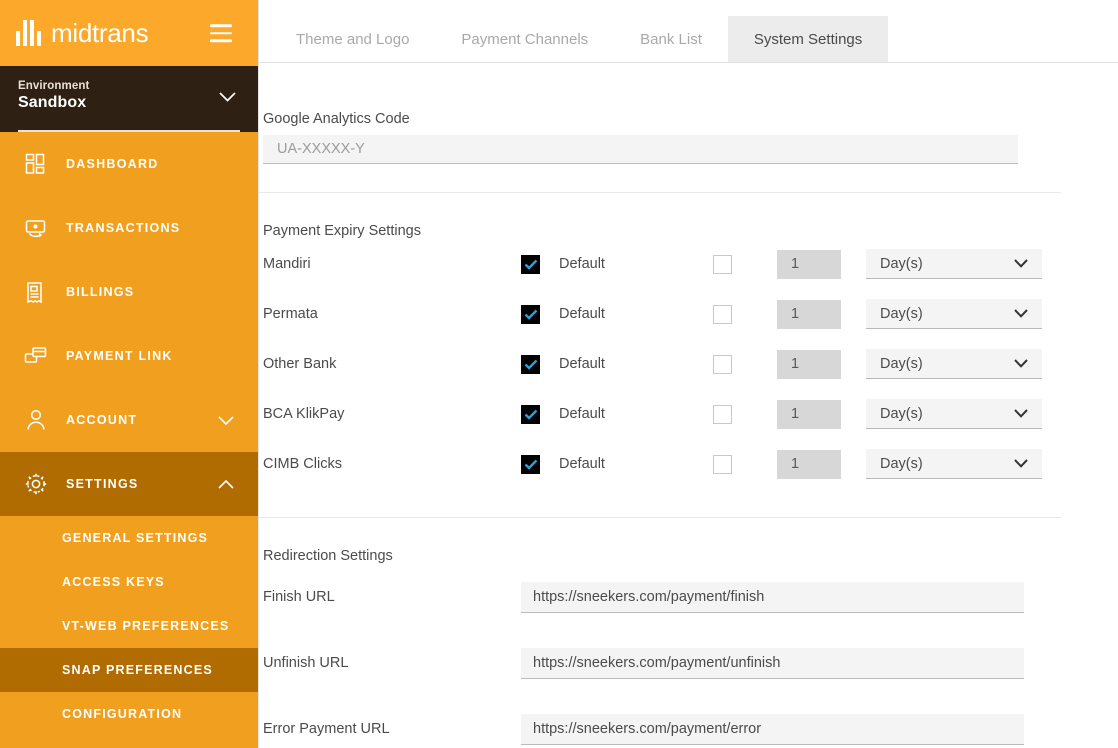 The image size is (1118, 748). What do you see at coordinates (808, 39) in the screenshot?
I see `tab-system-settings: System Settings` at bounding box center [808, 39].